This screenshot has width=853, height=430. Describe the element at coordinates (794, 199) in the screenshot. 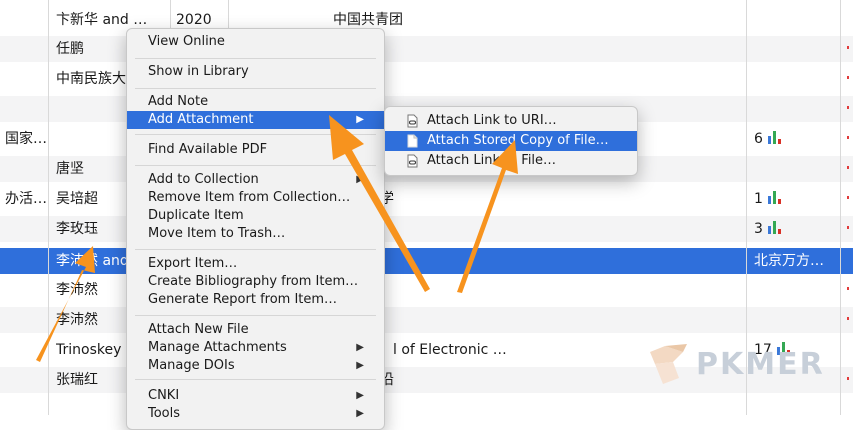

I see `attachments-cell: 1` at that location.